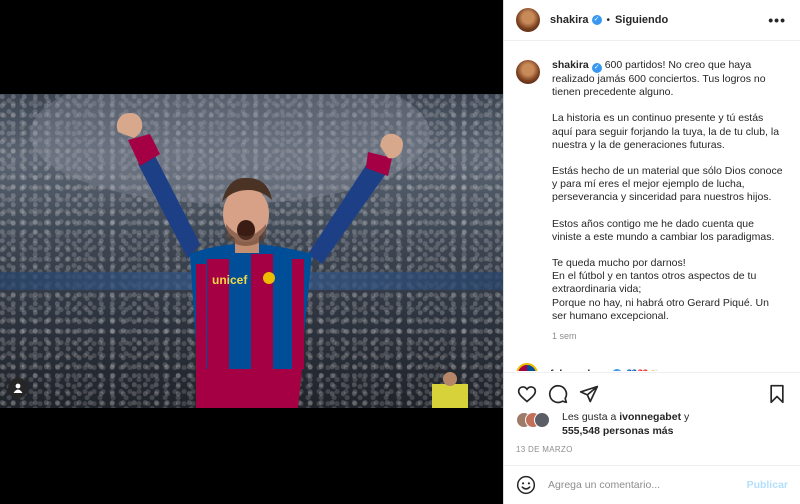  Describe the element at coordinates (526, 485) in the screenshot. I see `emoji-icon` at that location.